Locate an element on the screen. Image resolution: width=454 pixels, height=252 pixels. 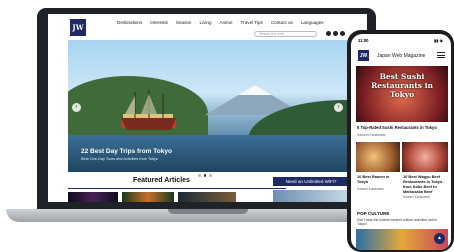
carousel-dots is located at coordinates (205, 175).